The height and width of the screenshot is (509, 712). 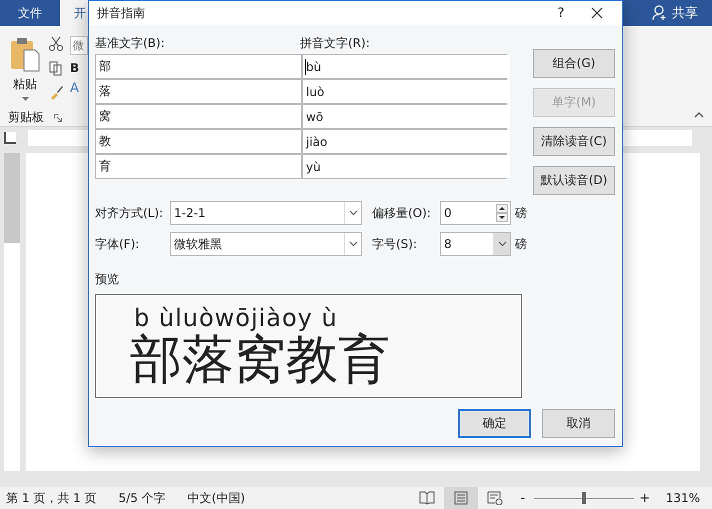 What do you see at coordinates (578, 423) in the screenshot?
I see `dialog-button: 取消` at bounding box center [578, 423].